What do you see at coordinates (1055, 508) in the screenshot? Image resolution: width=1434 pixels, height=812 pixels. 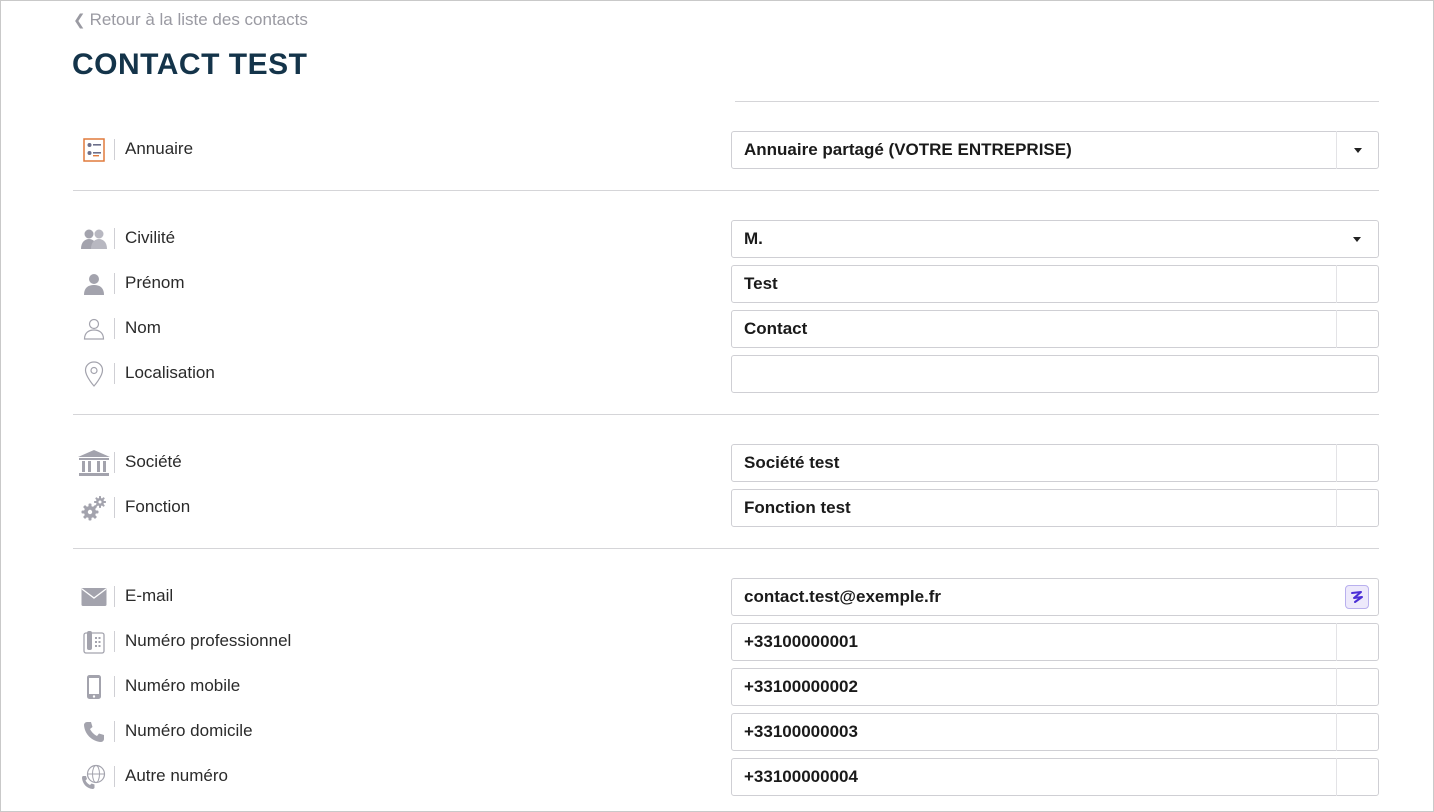 I see `function-input: Fonction test` at bounding box center [1055, 508].